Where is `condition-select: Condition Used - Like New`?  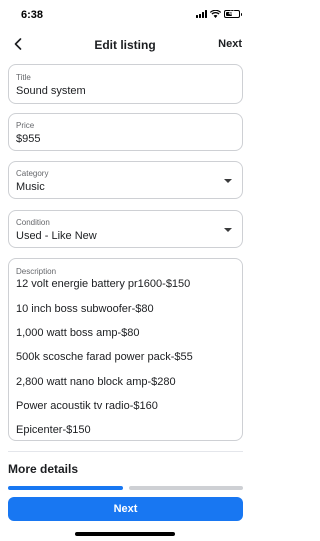
condition-select: Condition Used - Like New is located at coordinates (125, 229).